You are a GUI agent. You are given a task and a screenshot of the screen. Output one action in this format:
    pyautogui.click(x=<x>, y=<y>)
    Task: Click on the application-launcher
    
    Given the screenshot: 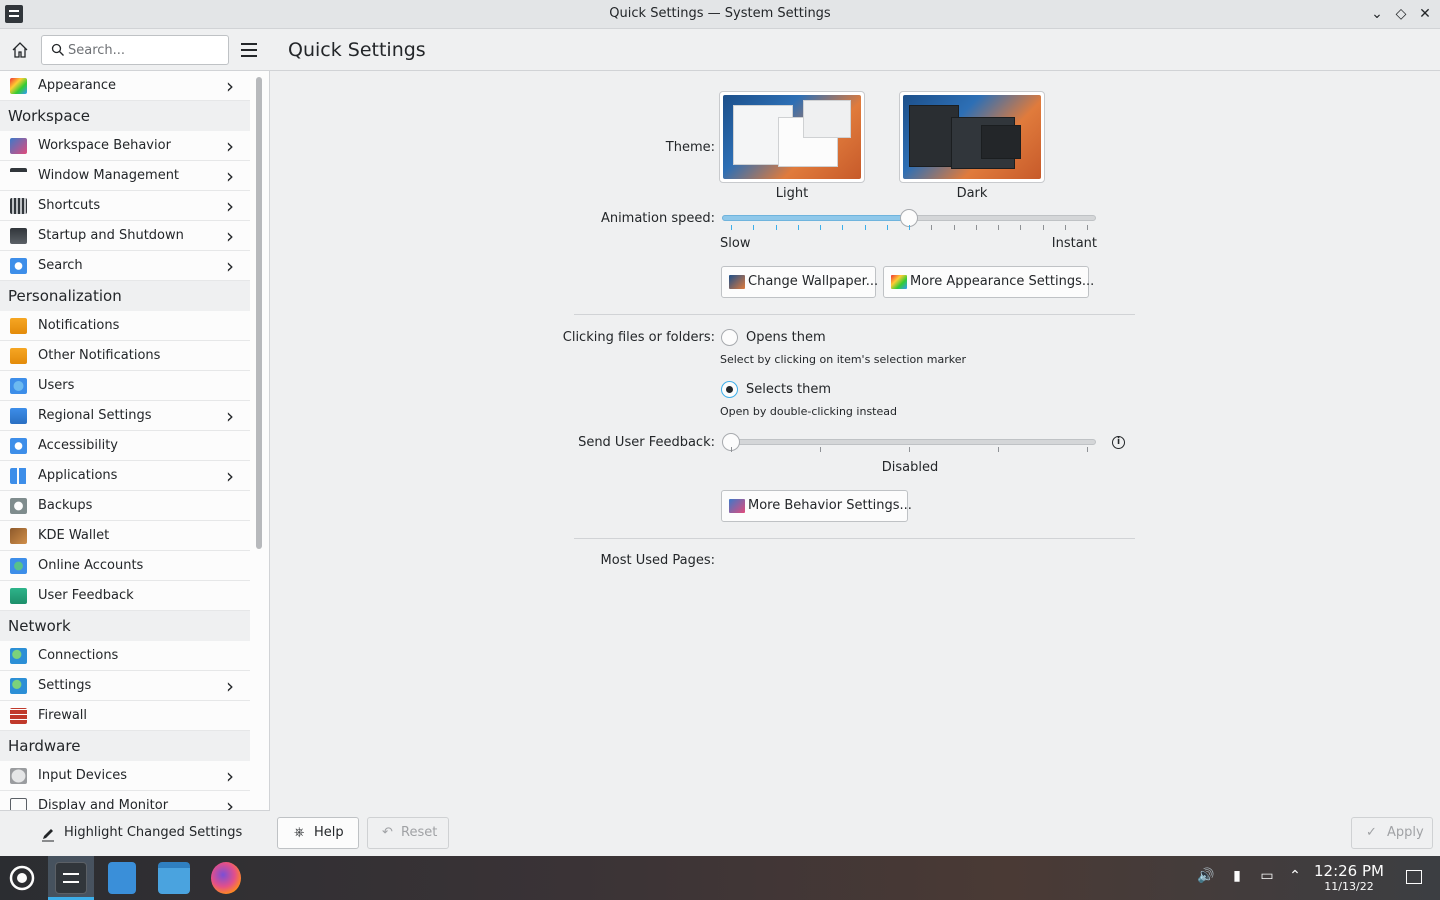 What is the action you would take?
    pyautogui.click(x=22, y=878)
    